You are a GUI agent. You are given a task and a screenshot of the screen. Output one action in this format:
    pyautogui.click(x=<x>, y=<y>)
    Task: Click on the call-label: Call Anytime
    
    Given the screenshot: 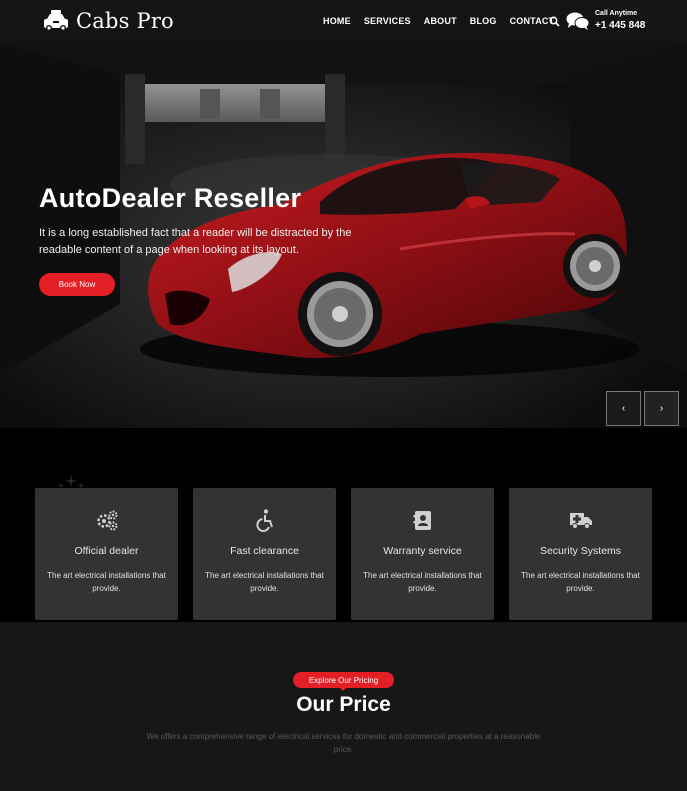 What is the action you would take?
    pyautogui.click(x=616, y=13)
    